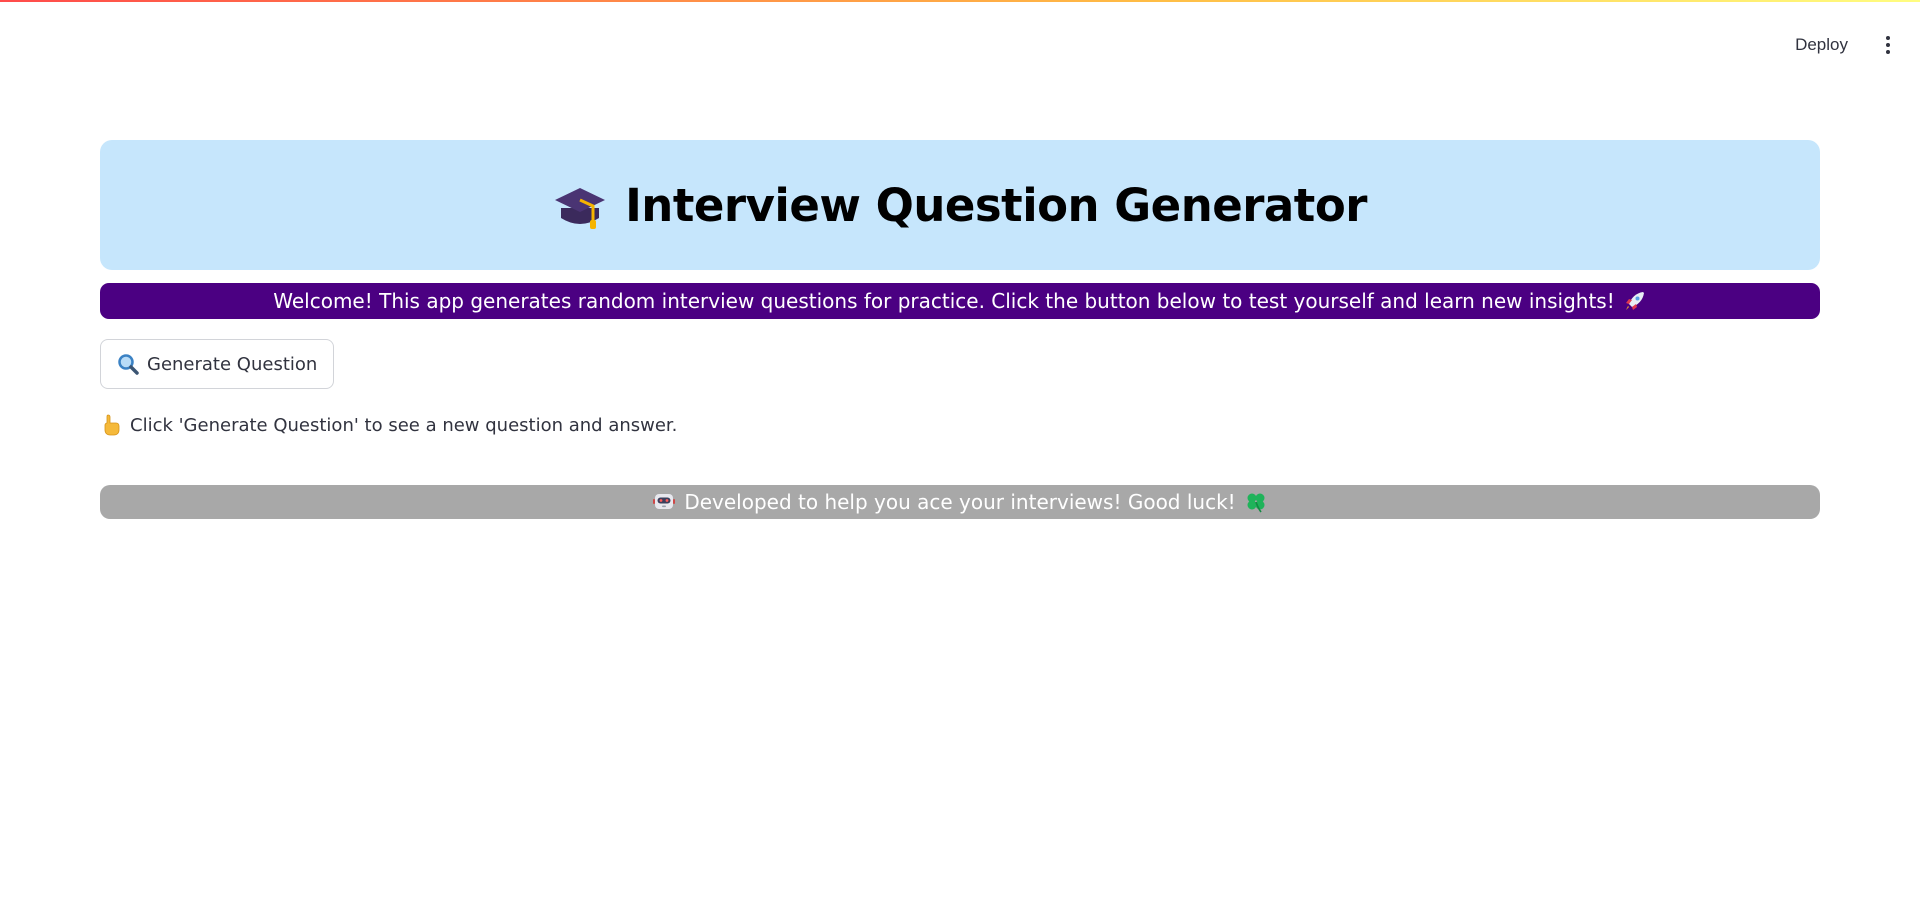 This screenshot has height=912, width=1920. Describe the element at coordinates (232, 364) in the screenshot. I see `generate-question-label: Generate Question` at that location.